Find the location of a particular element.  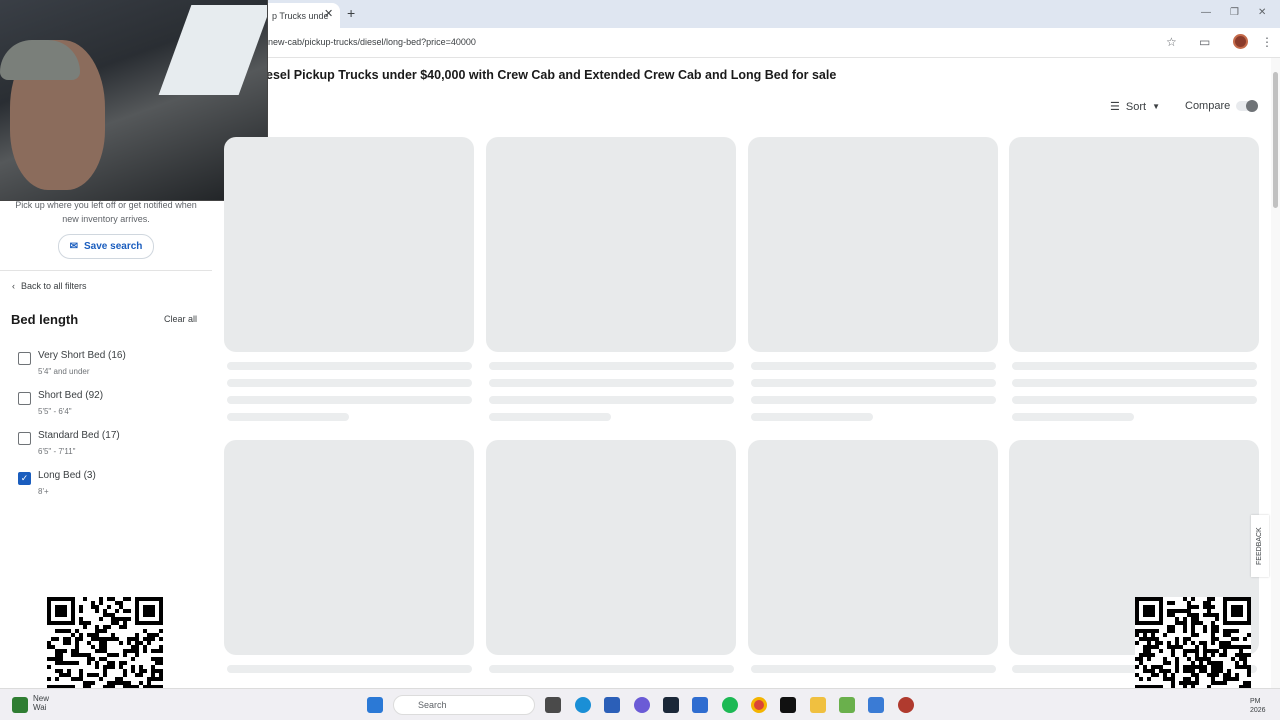

steam-icon is located at coordinates (671, 705).